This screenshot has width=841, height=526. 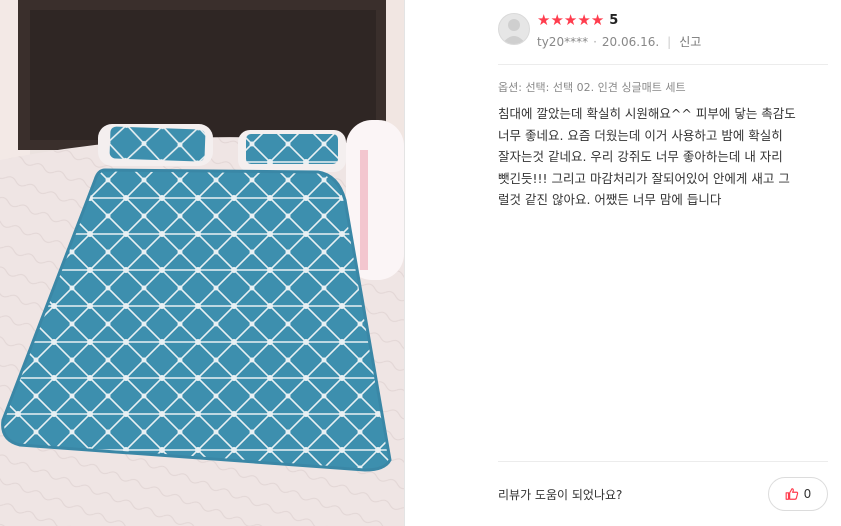 What do you see at coordinates (630, 41) in the screenshot?
I see `review-date: 20.06.16.` at bounding box center [630, 41].